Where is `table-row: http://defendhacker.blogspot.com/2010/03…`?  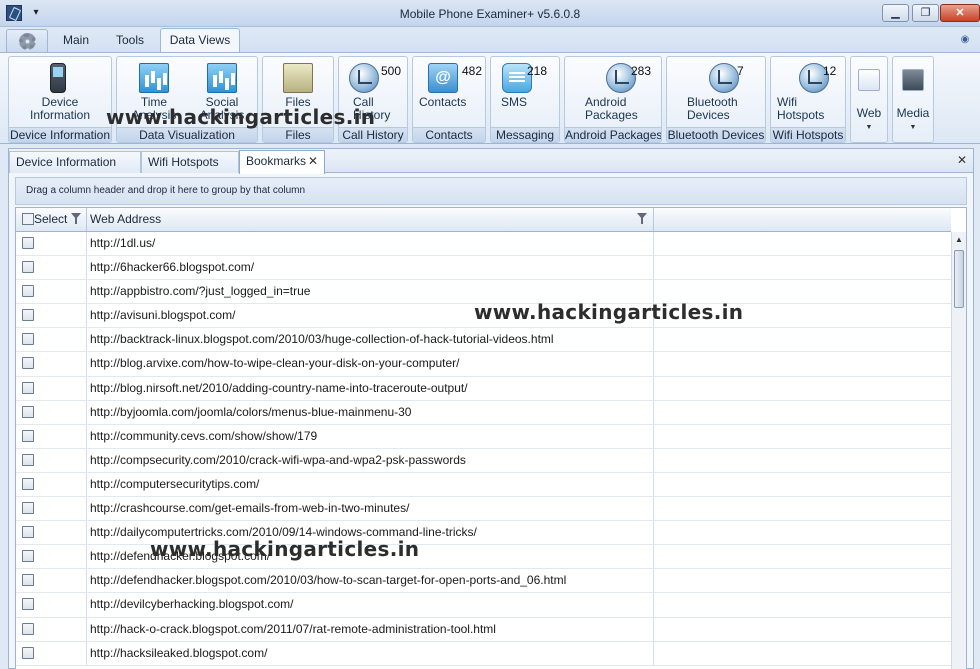
table-row: http://defendhacker.blogspot.com/2010/03… is located at coordinates (483, 581).